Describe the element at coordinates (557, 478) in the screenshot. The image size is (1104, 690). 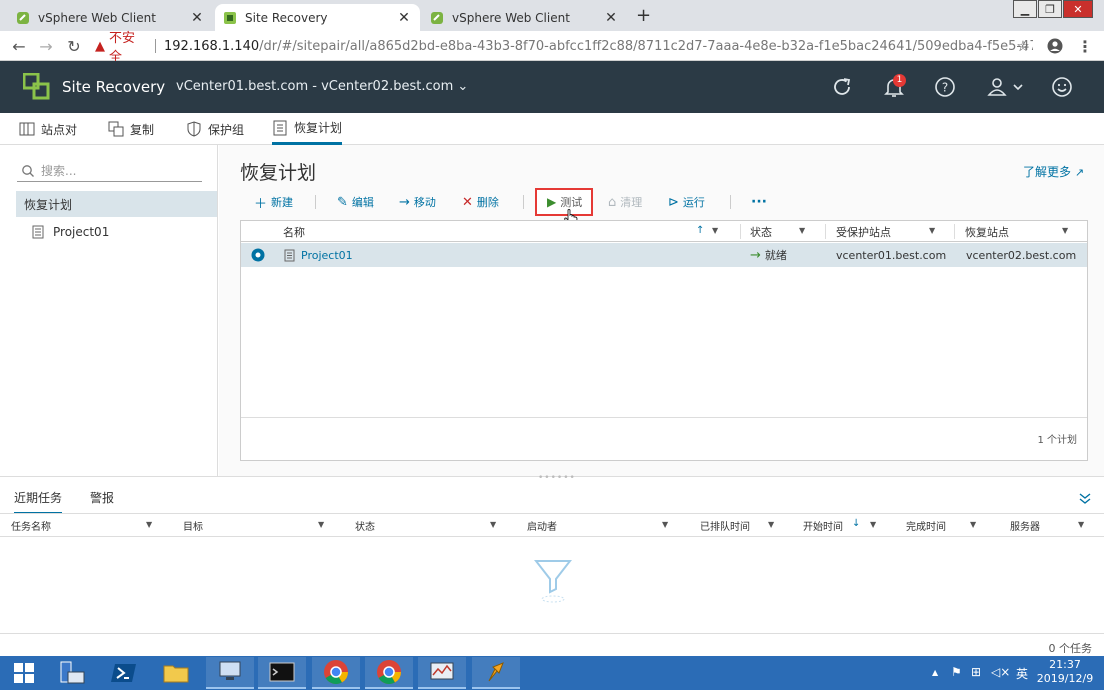
I see `horizontal-splitter-handle: ••••••` at that location.